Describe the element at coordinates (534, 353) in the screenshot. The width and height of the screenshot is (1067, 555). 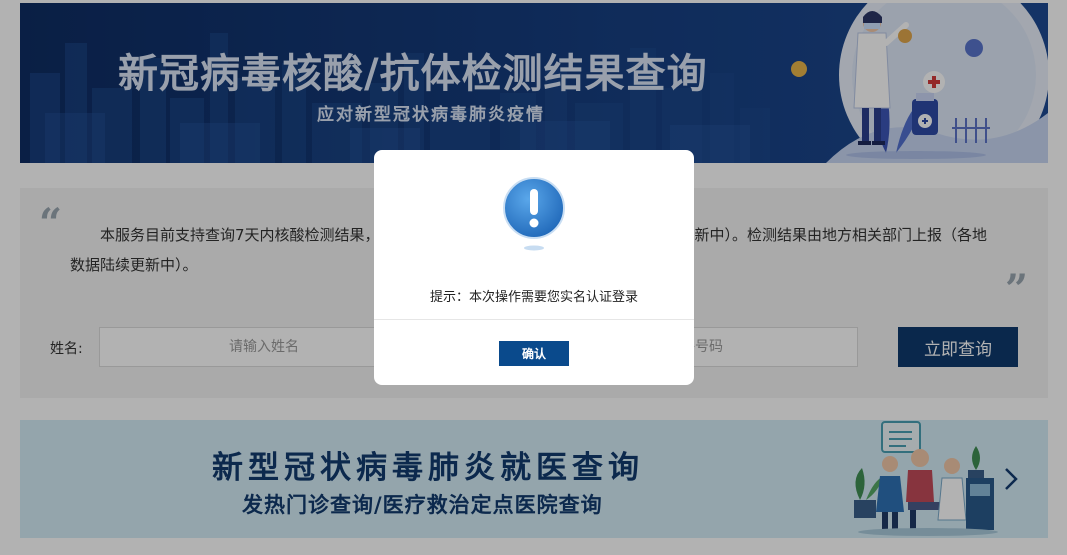
I see `confirm-button: 确认` at that location.